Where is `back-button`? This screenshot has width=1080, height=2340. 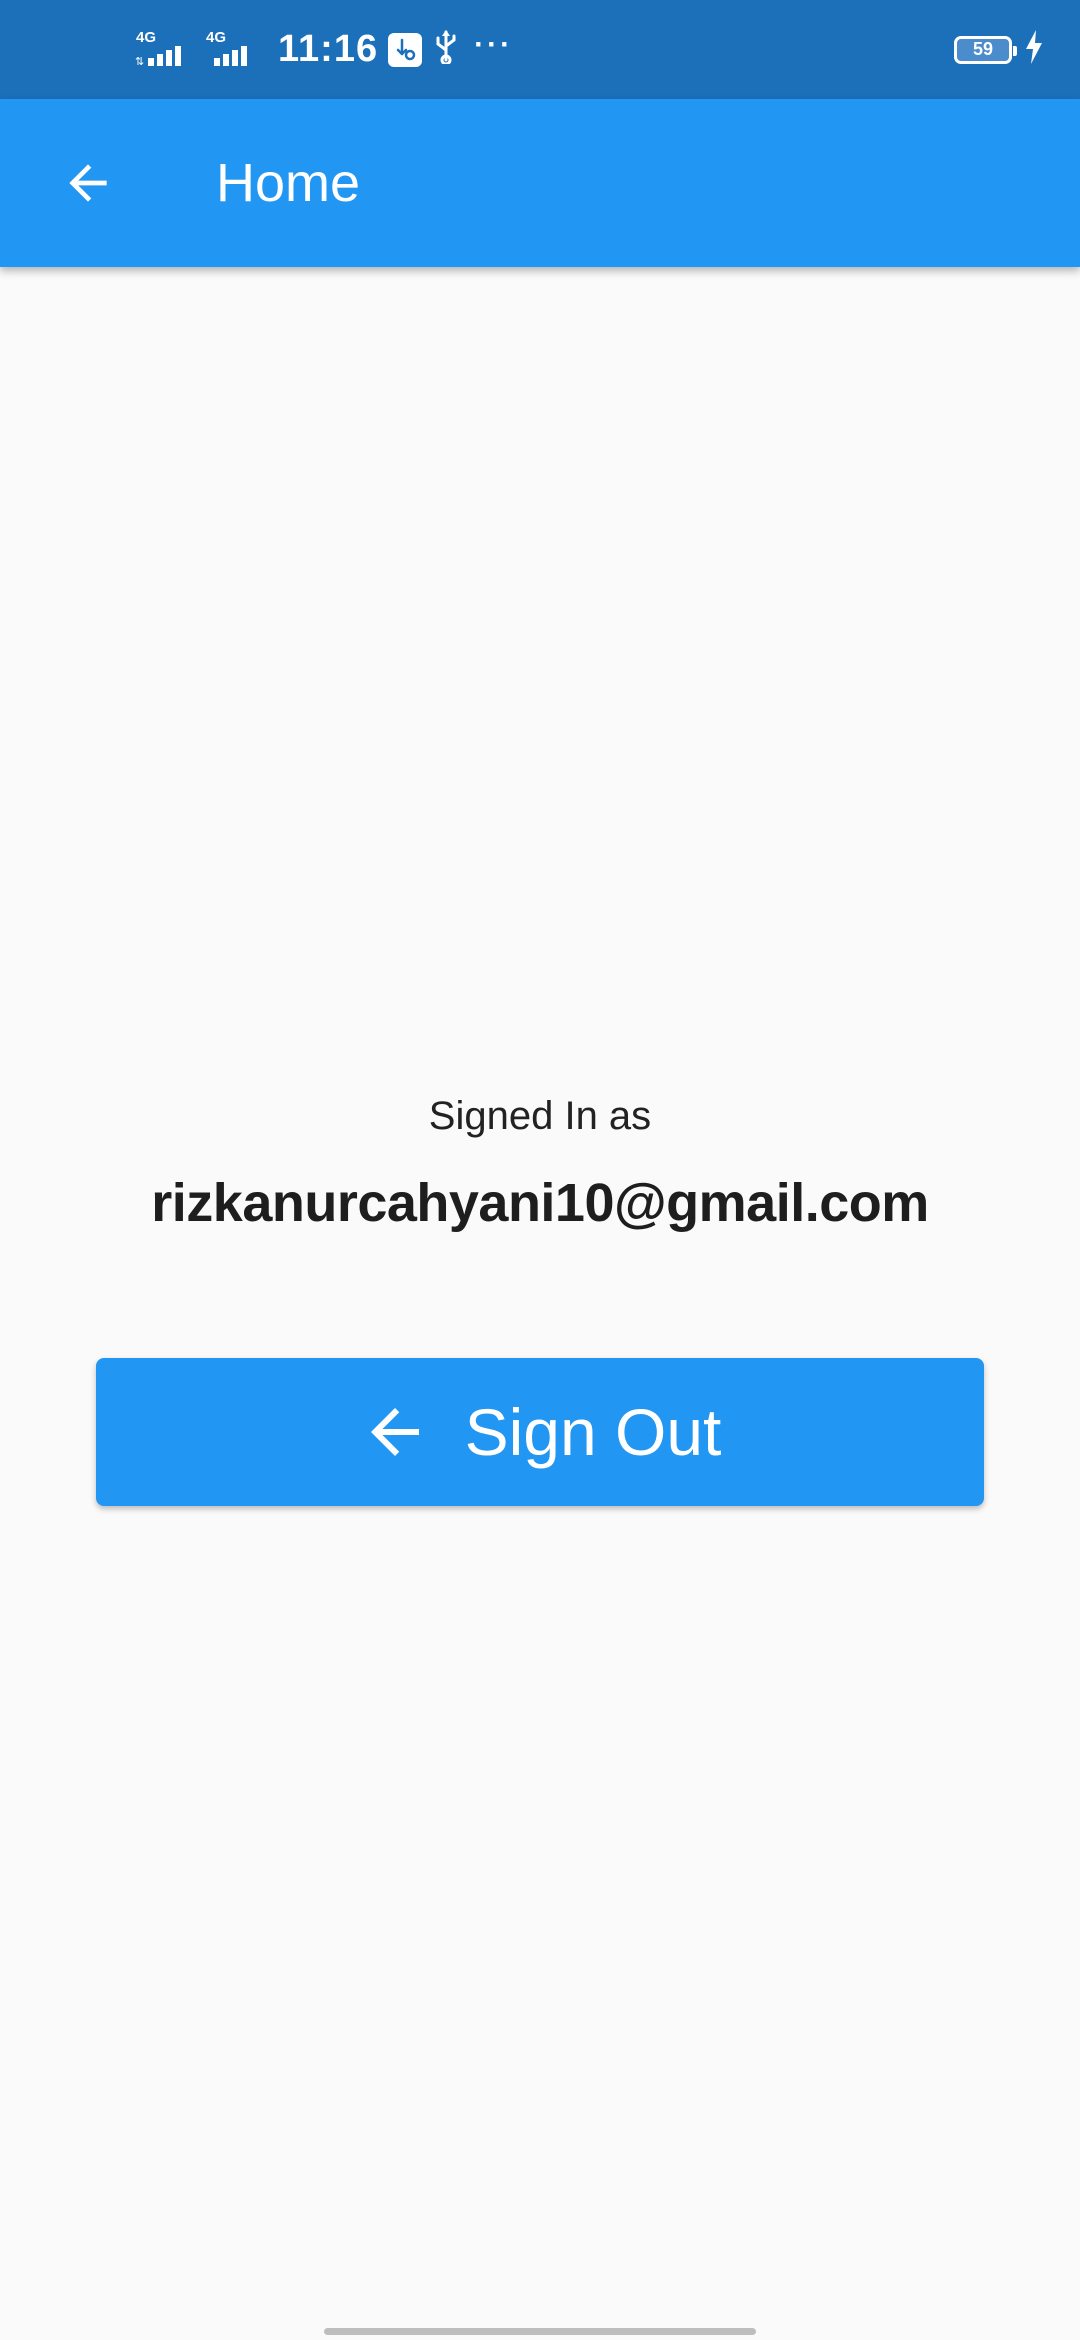 back-button is located at coordinates (88, 183).